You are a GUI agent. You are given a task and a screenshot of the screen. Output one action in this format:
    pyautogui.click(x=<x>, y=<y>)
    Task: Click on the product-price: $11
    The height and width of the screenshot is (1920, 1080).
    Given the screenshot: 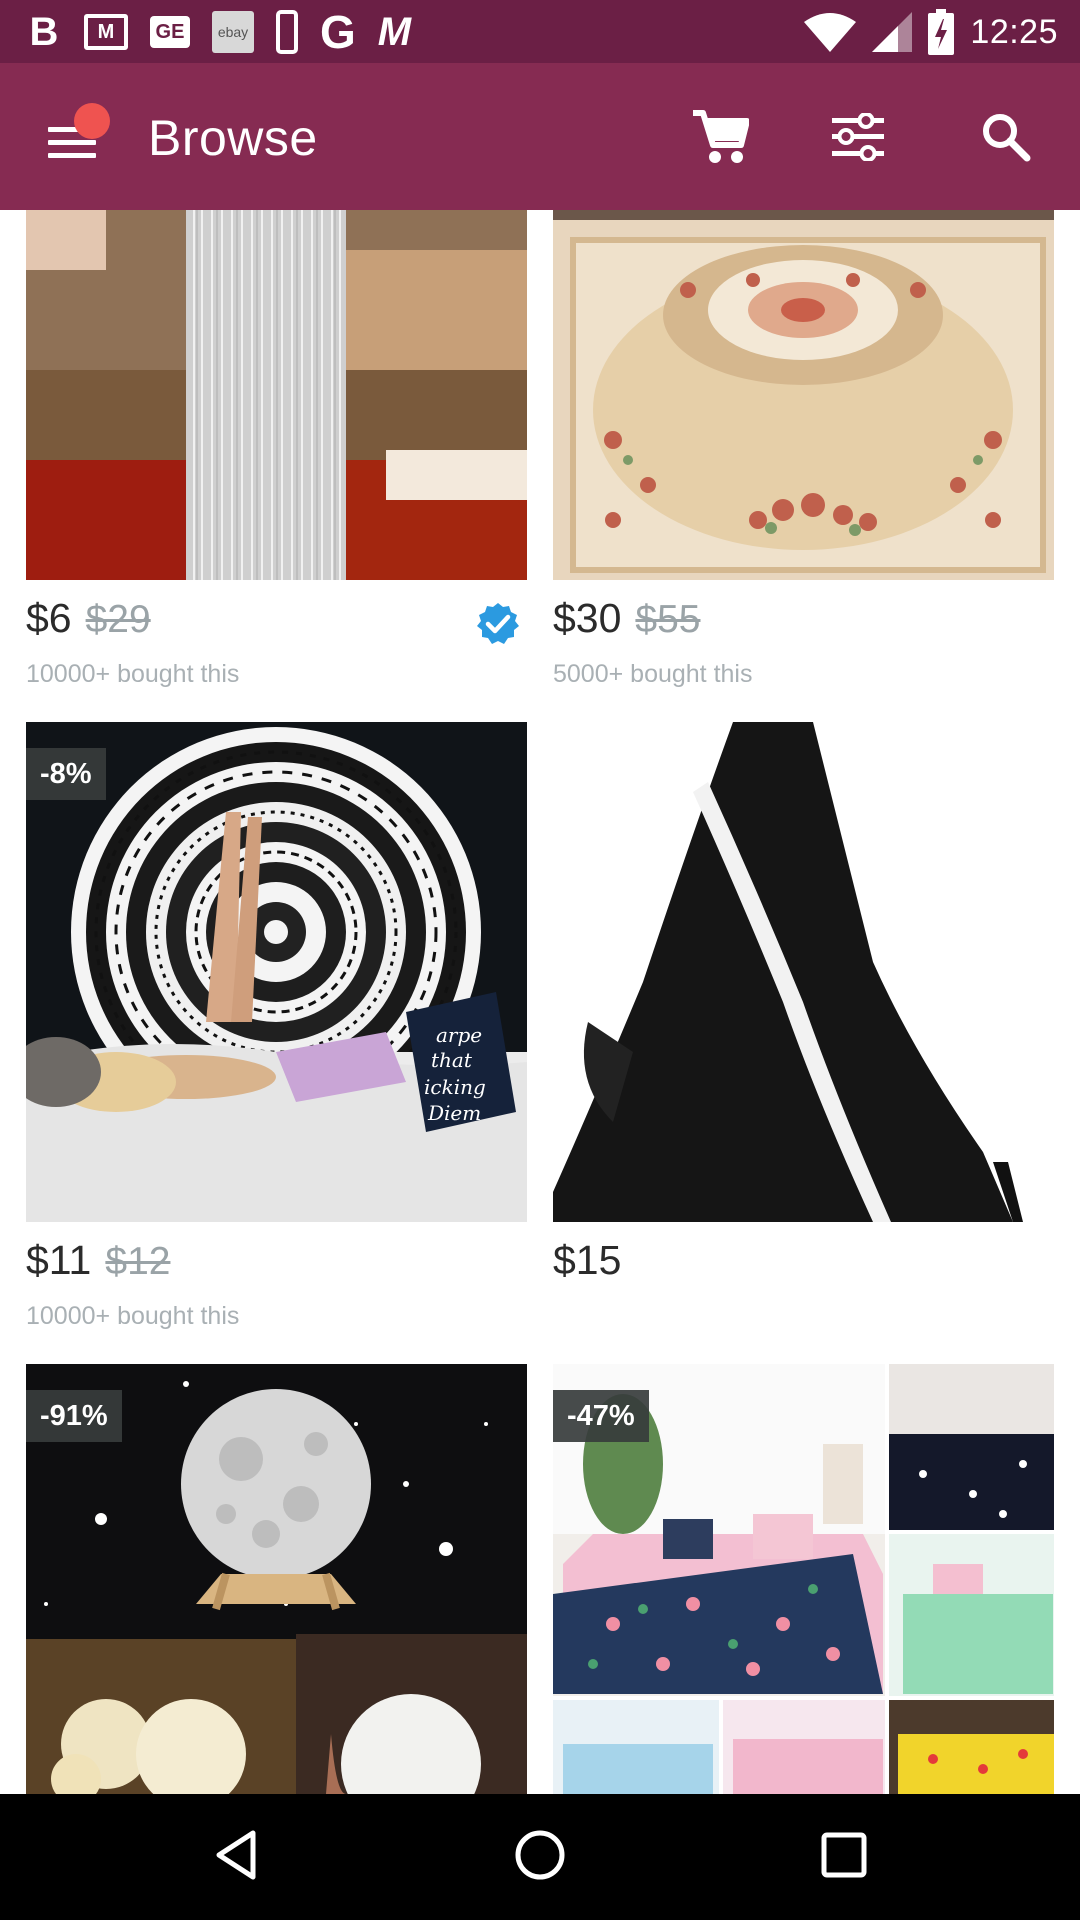 What is the action you would take?
    pyautogui.click(x=59, y=1260)
    